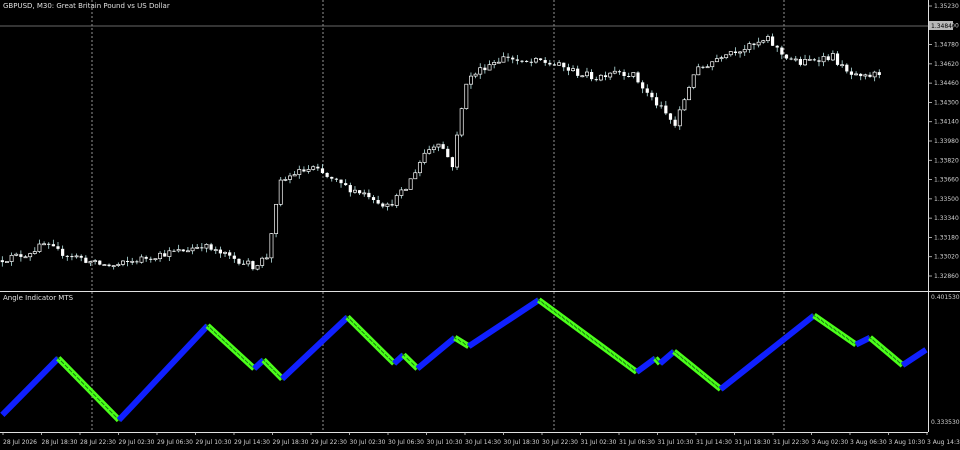 Image resolution: width=960 pixels, height=450 pixels. What do you see at coordinates (943, 442) in the screenshot?
I see `time-axis-label: 3 Aug 14:30` at bounding box center [943, 442].